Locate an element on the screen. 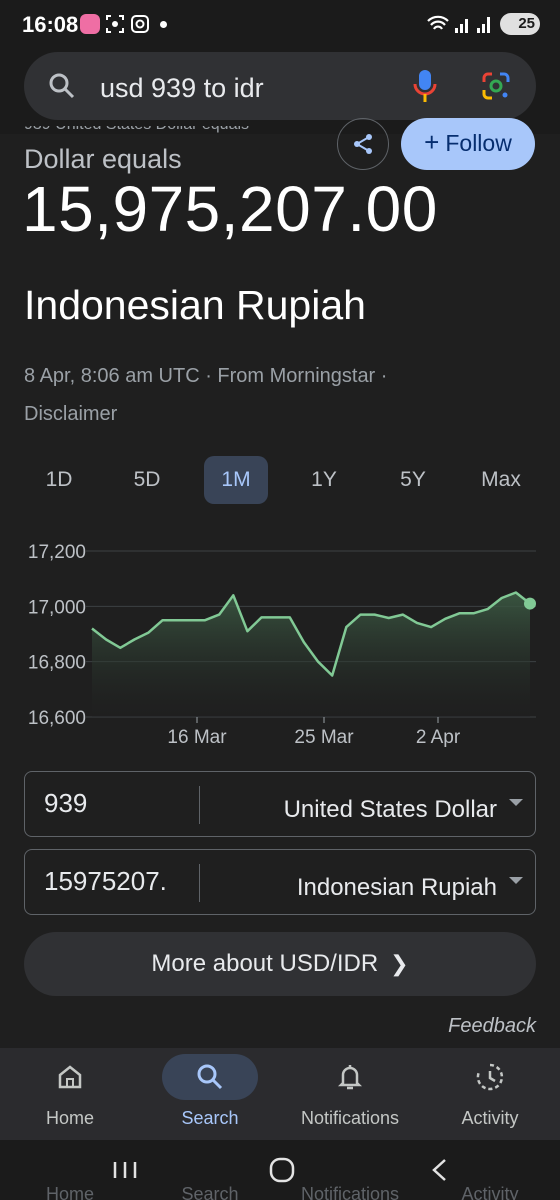  to-currency-select: Indonesian Rupiah is located at coordinates (397, 888).